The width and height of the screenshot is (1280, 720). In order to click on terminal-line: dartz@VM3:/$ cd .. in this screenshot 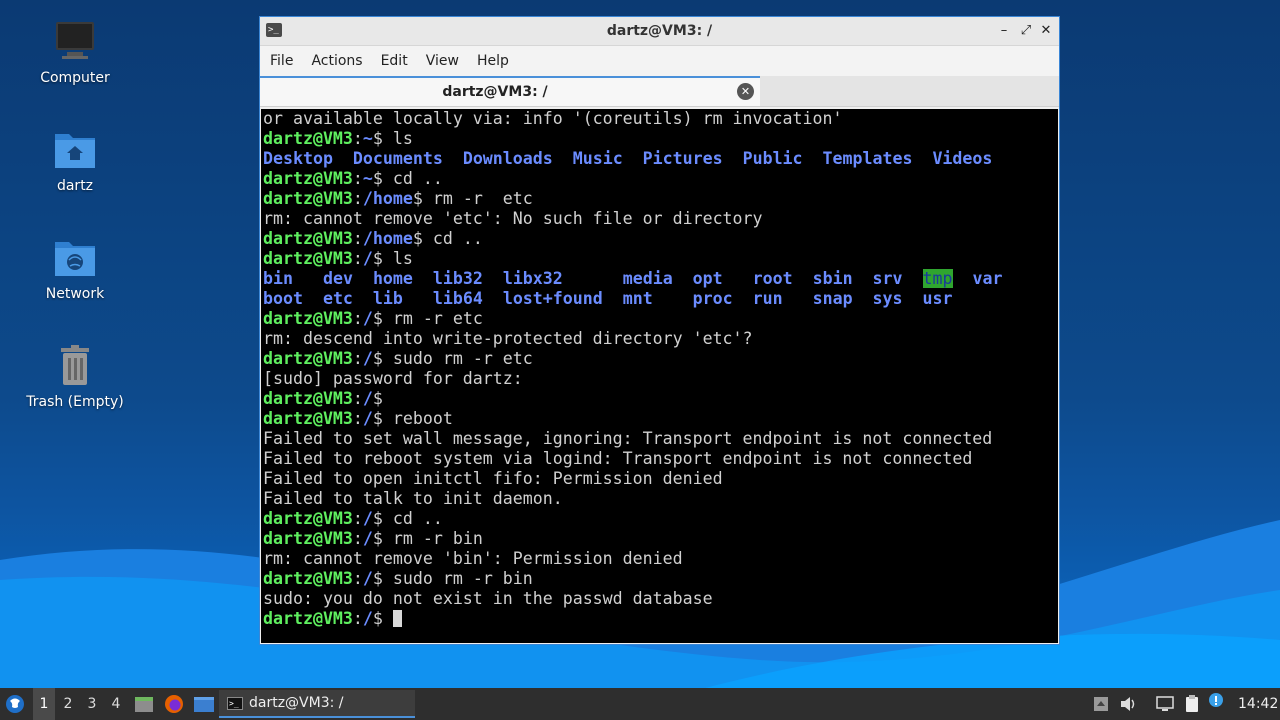, I will do `click(659, 519)`.